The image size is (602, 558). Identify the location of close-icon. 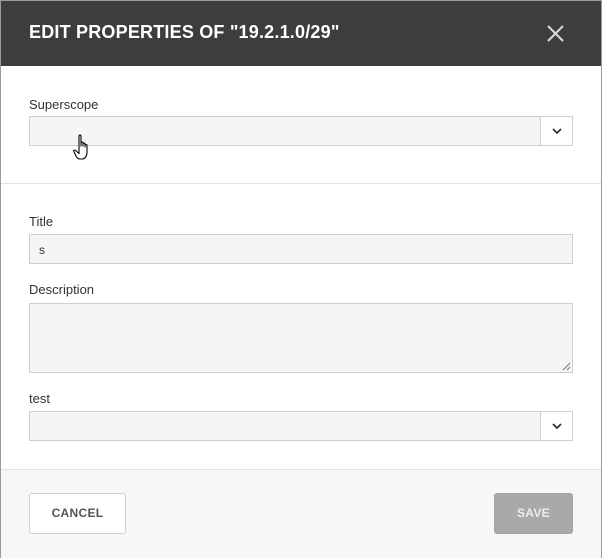
(555, 33).